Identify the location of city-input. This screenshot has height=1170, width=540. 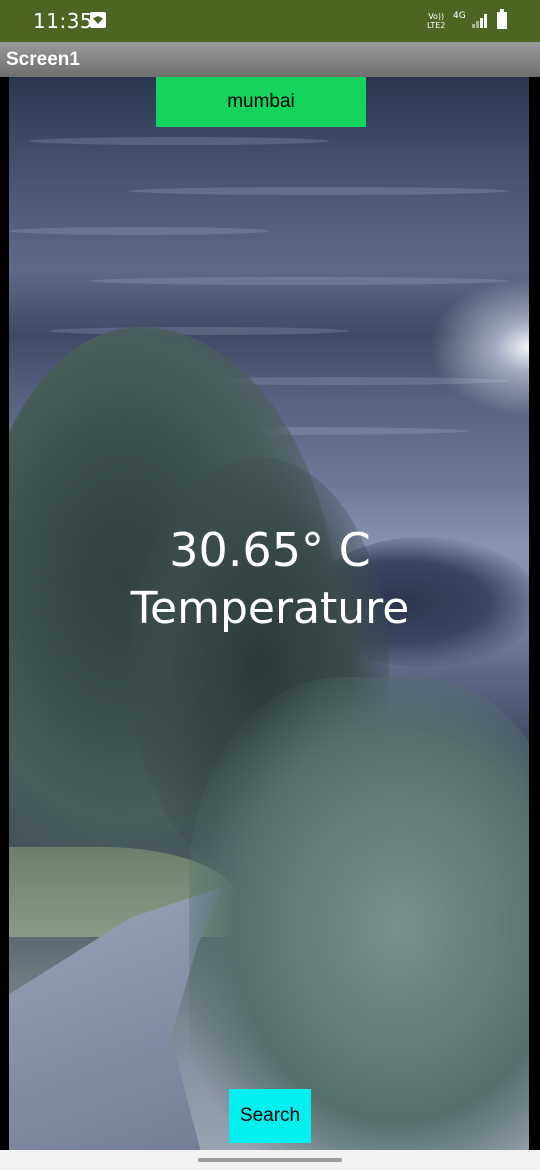
(261, 102).